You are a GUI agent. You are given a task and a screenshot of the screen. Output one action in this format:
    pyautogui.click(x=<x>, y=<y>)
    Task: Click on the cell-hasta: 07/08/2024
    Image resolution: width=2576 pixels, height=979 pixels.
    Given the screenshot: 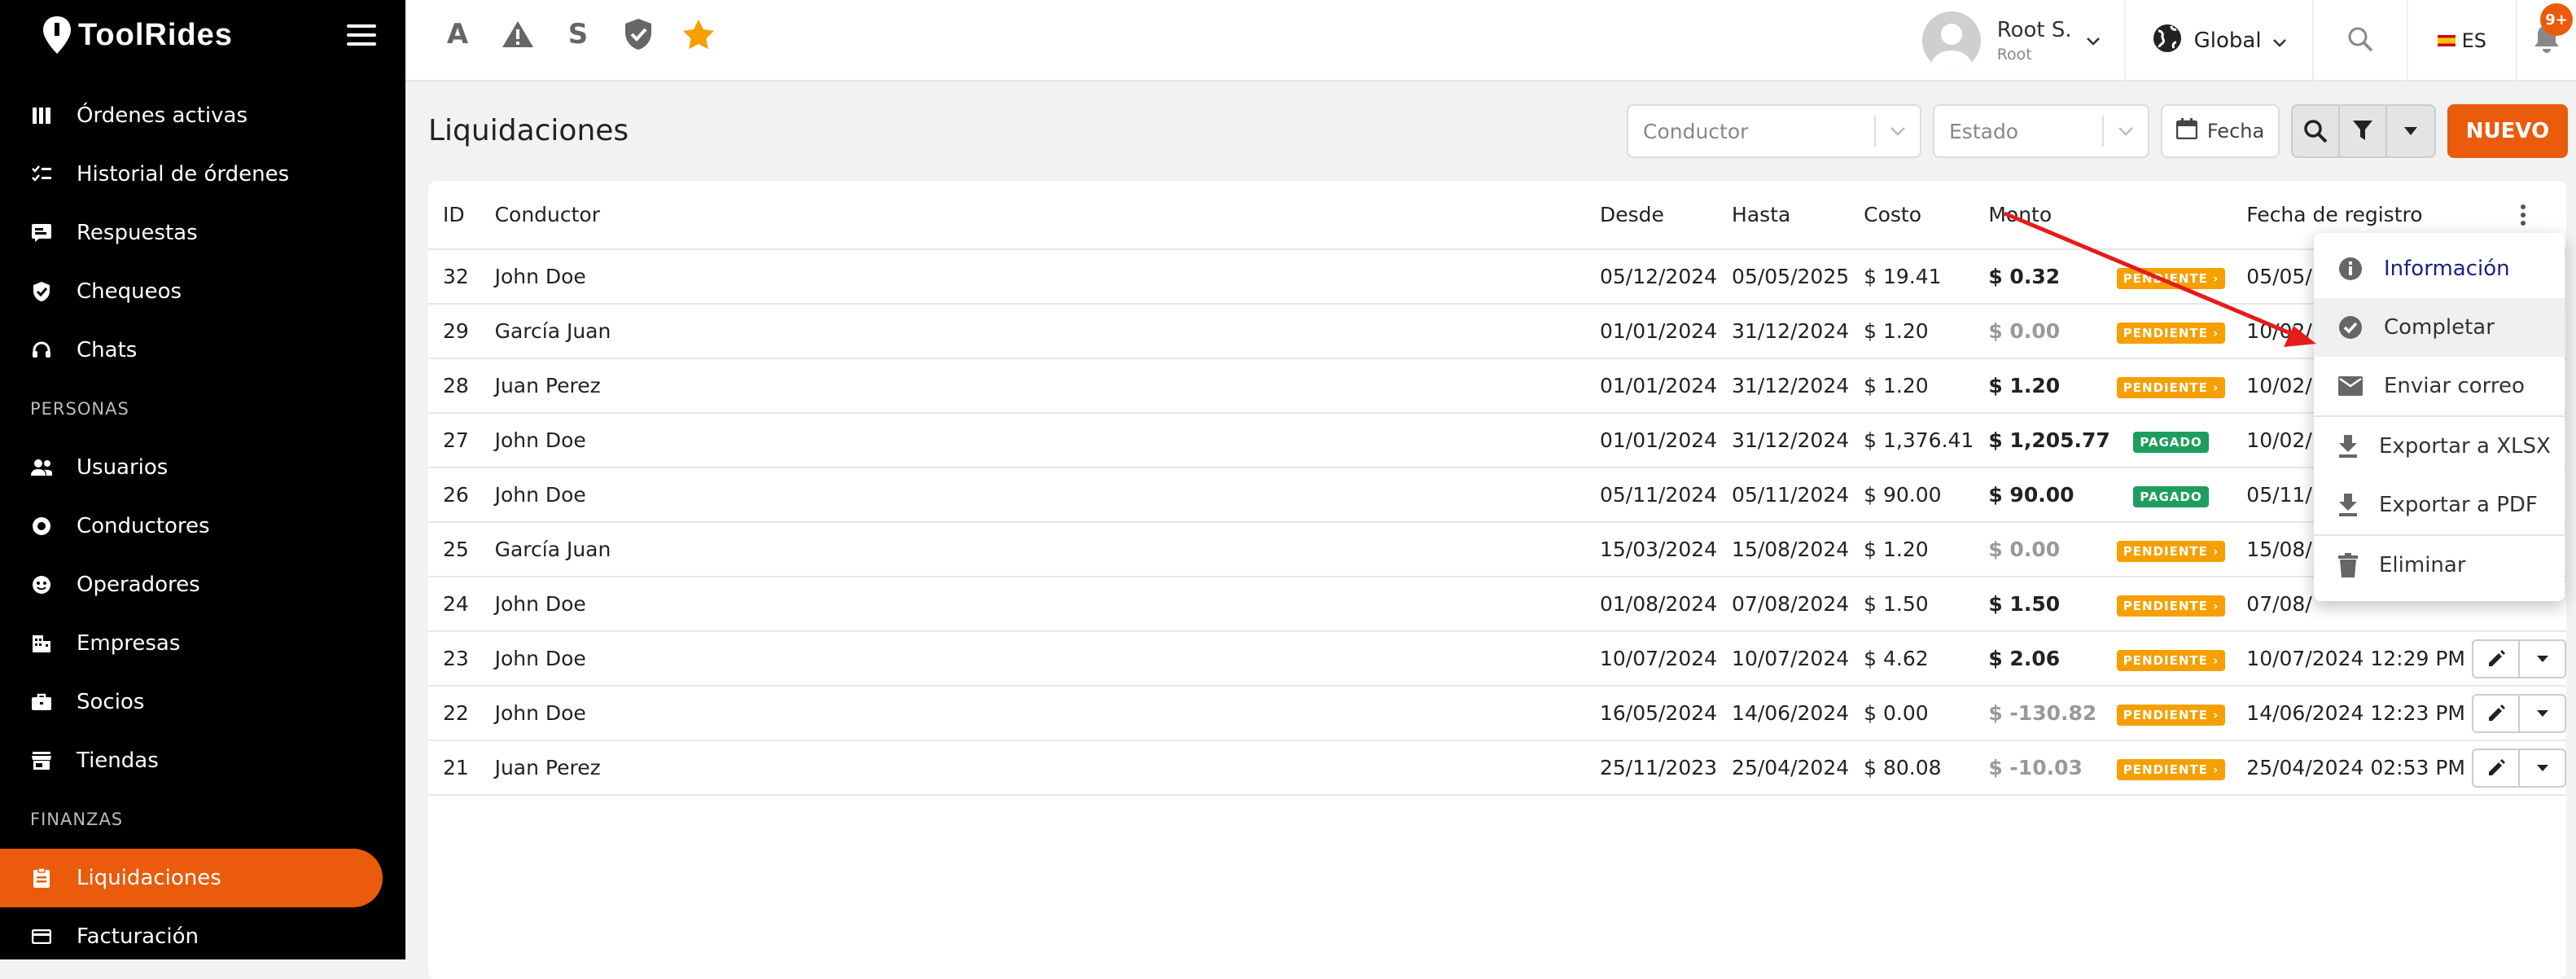 What is the action you would take?
    pyautogui.click(x=1783, y=605)
    